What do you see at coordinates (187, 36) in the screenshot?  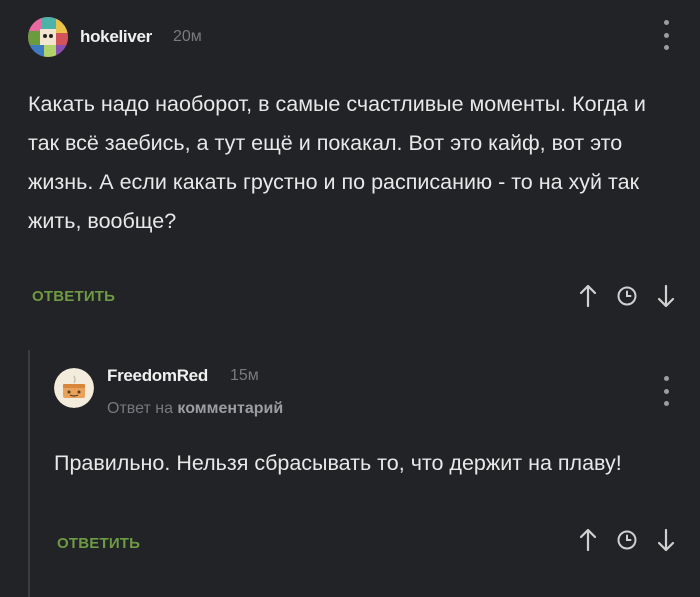 I see `comment-time: 20м` at bounding box center [187, 36].